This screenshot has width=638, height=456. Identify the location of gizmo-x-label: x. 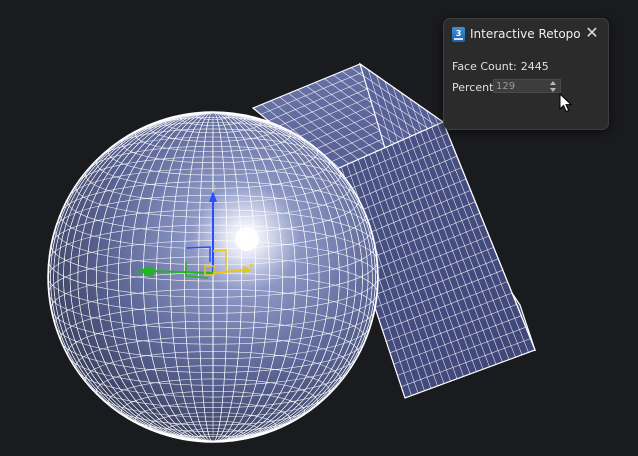
(251, 265).